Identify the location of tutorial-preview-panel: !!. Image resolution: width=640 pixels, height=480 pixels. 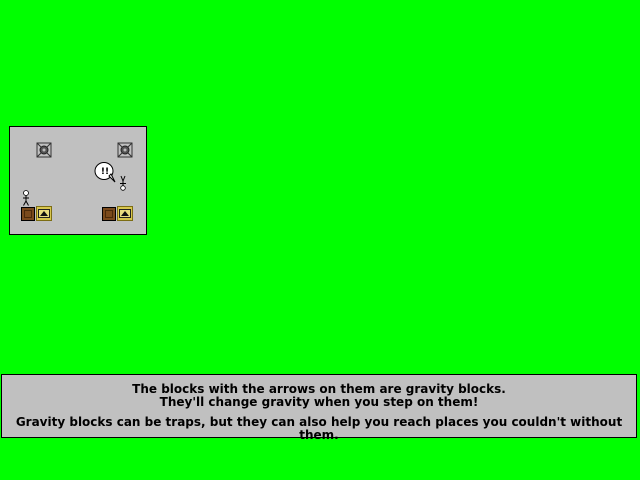
(78, 180).